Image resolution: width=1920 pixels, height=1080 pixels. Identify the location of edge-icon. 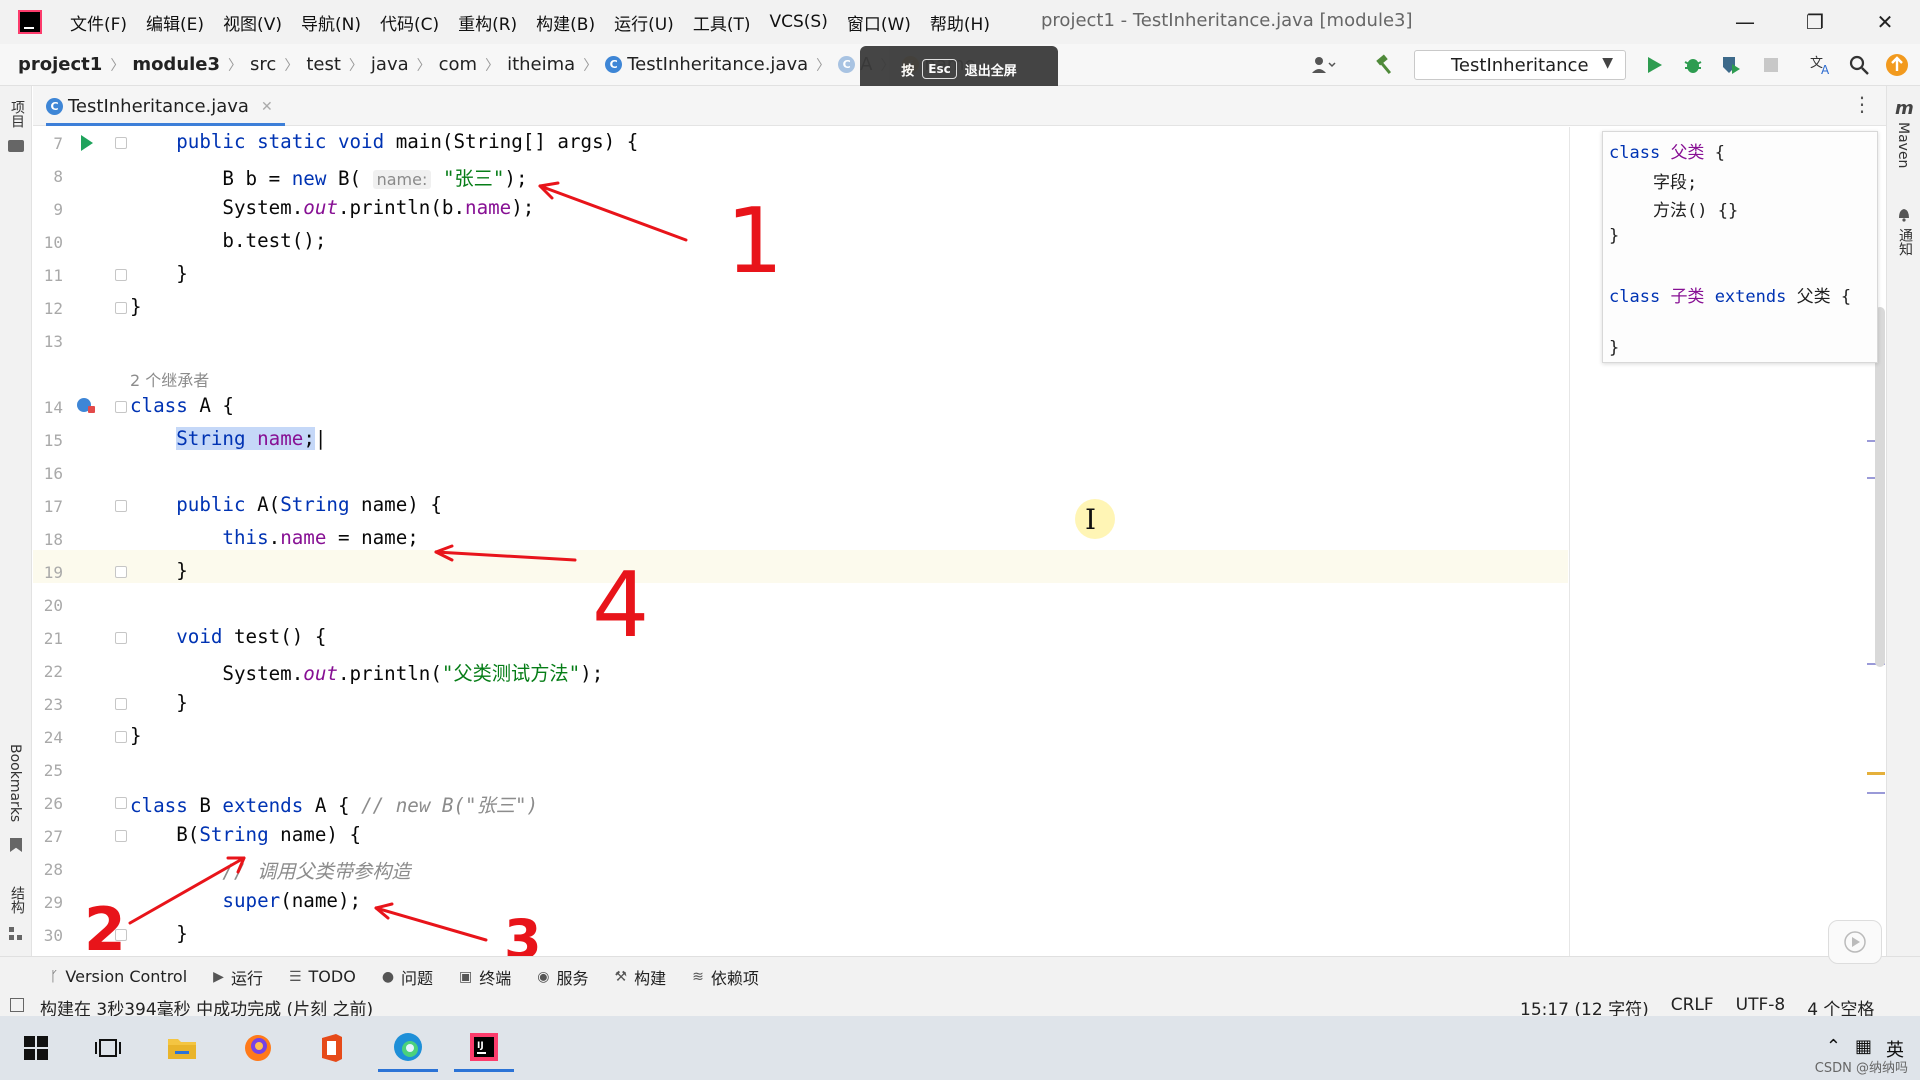
(408, 1048).